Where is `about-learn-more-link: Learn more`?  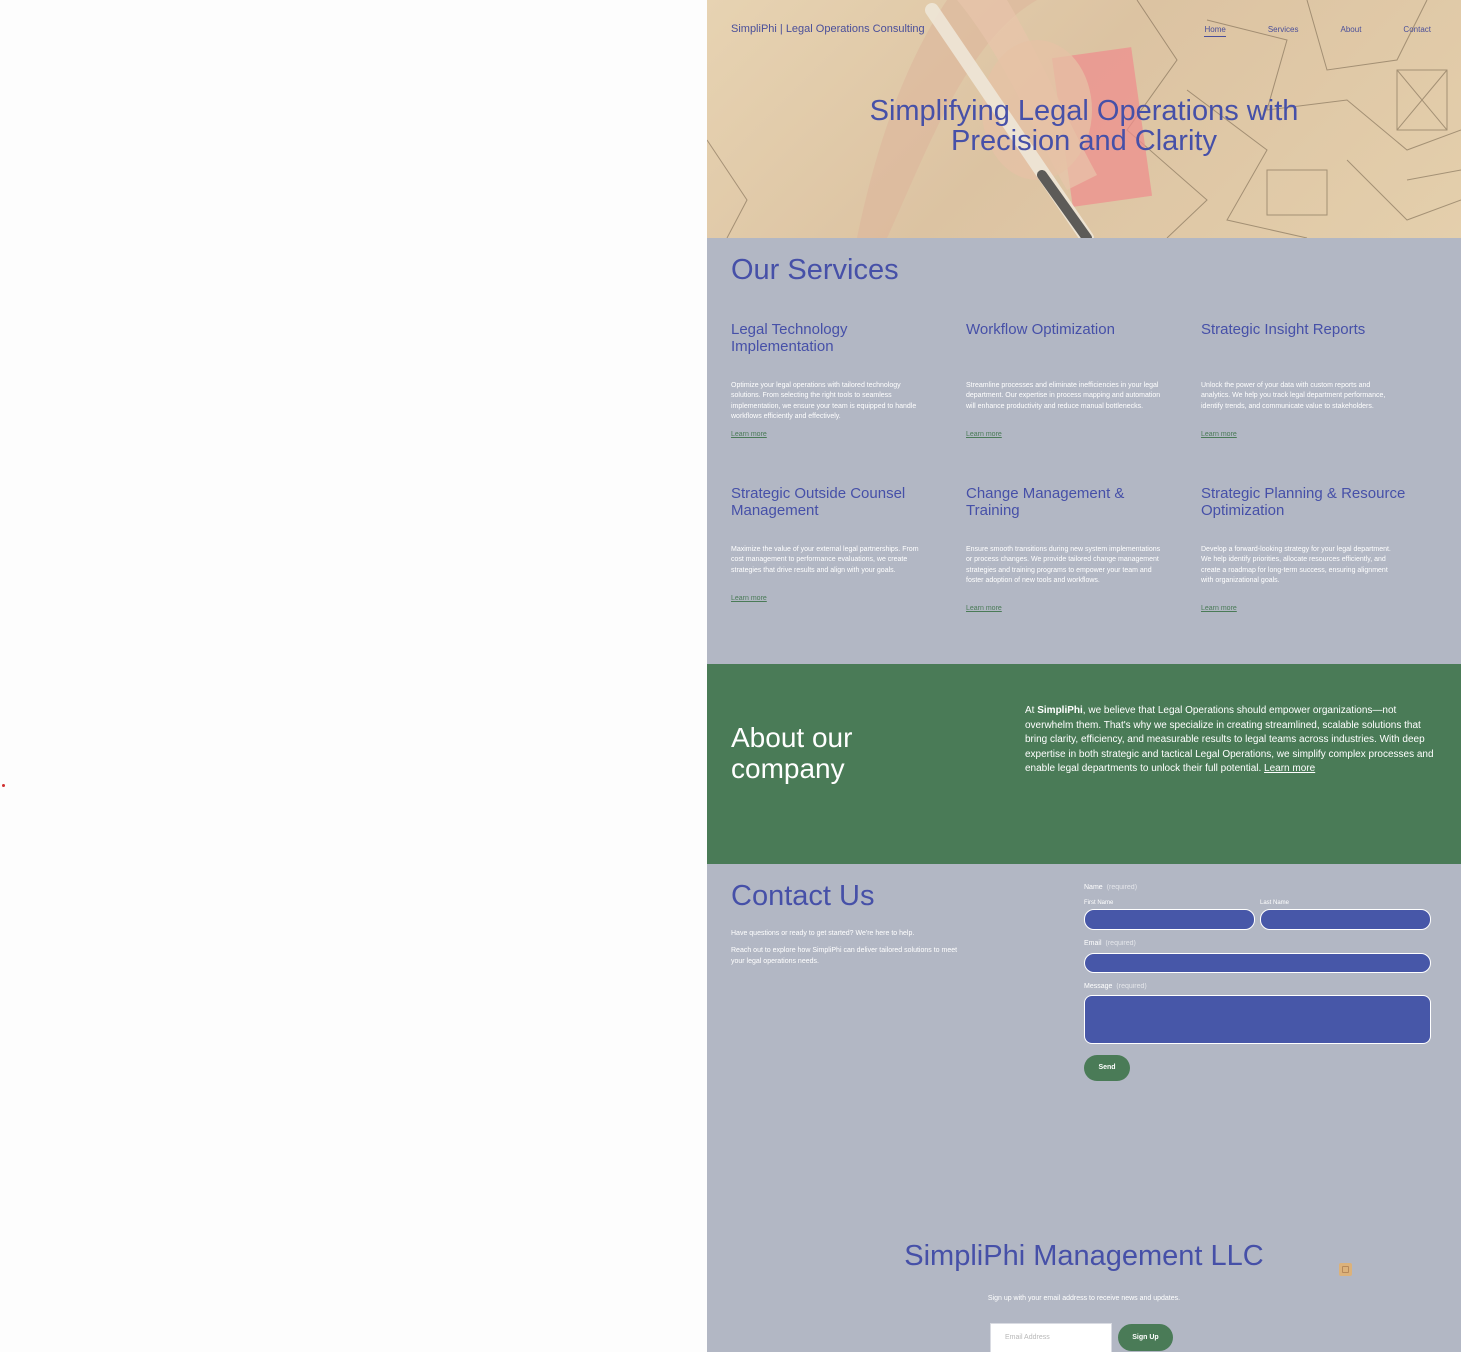
about-learn-more-link: Learn more is located at coordinates (1289, 768).